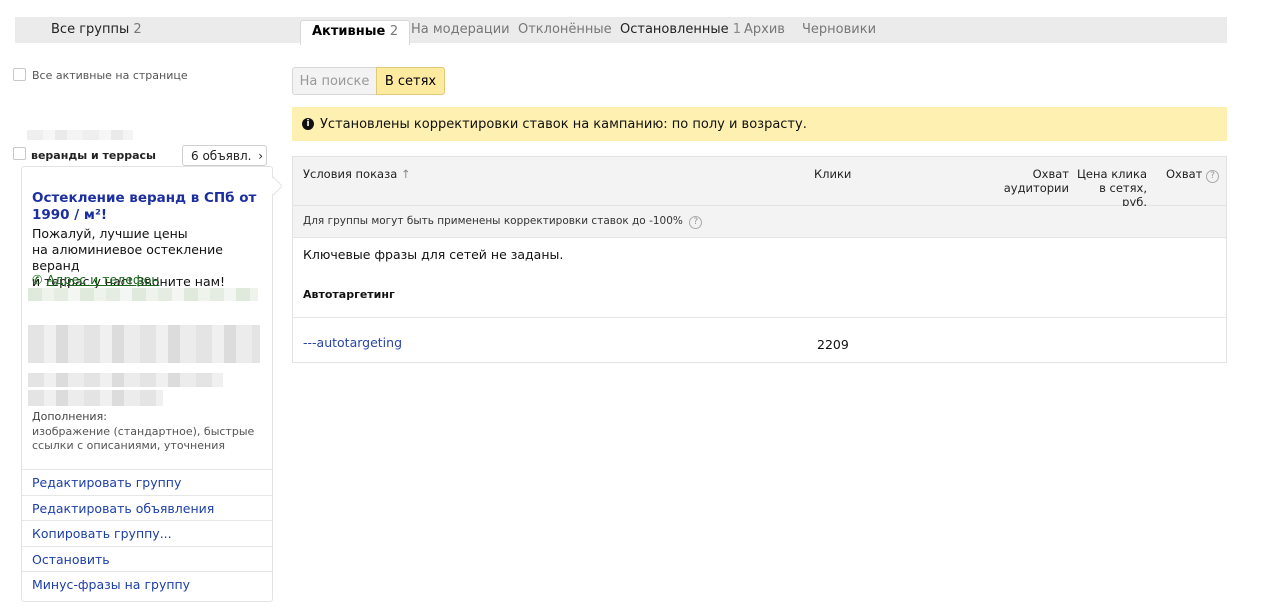 The image size is (1280, 612). Describe the element at coordinates (143, 294) in the screenshot. I see `blurred-sitelinks` at that location.